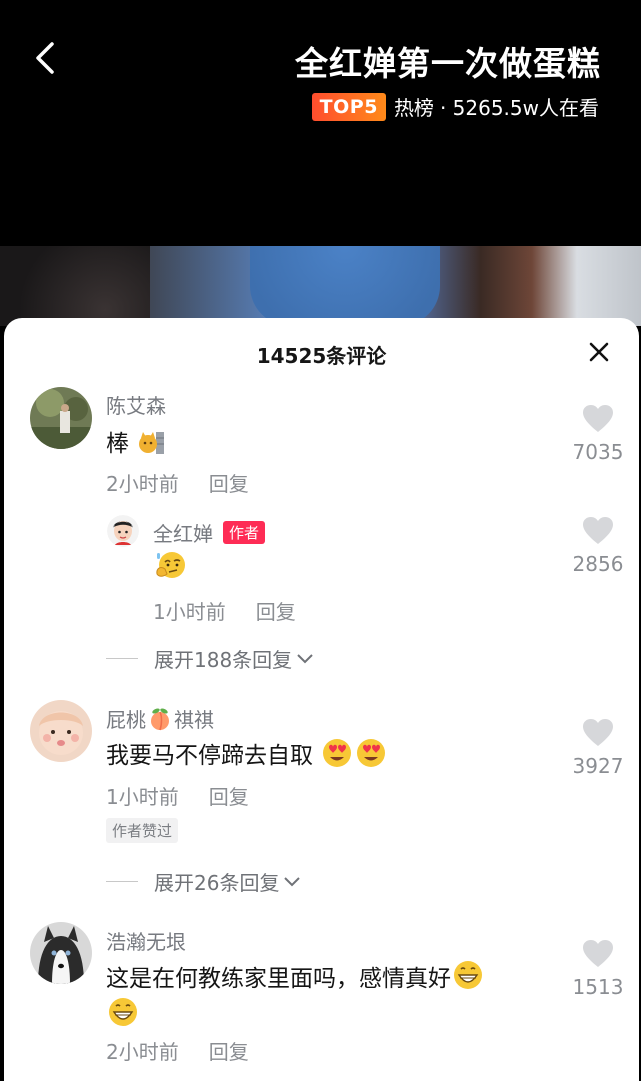 This screenshot has width=641, height=1081. What do you see at coordinates (348, 106) in the screenshot?
I see `top-rank-badge: TOP5` at bounding box center [348, 106].